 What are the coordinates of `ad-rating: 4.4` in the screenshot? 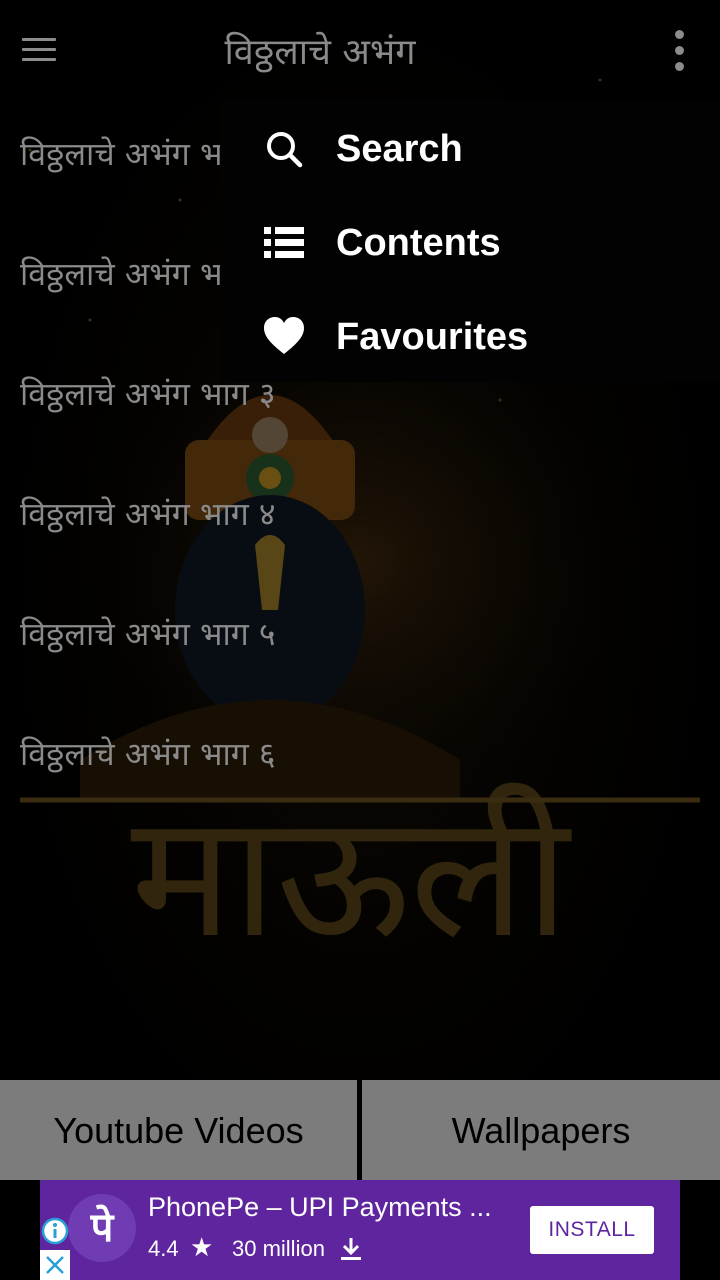 It's located at (163, 1248).